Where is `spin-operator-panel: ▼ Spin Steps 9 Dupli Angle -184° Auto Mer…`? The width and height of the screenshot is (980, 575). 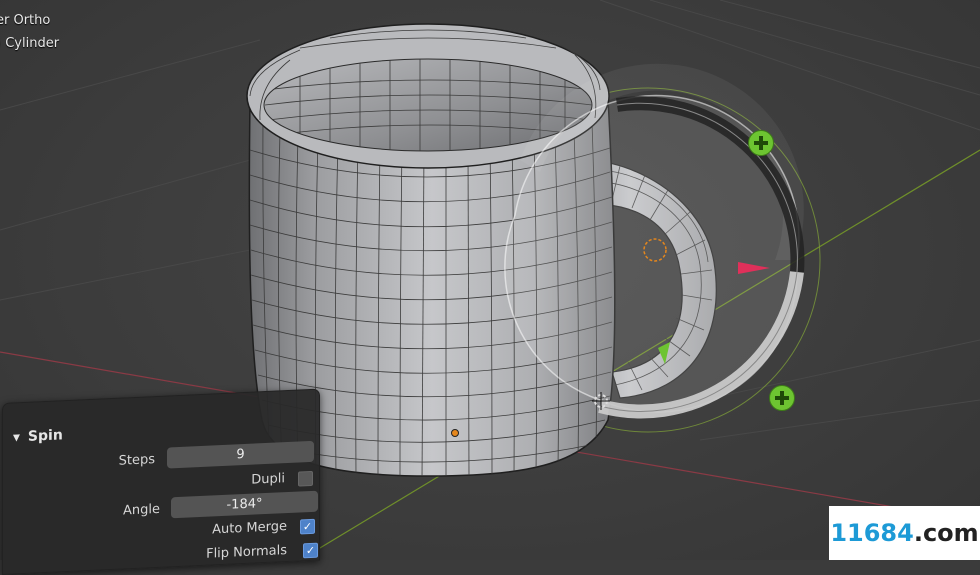
spin-operator-panel: ▼ Spin Steps 9 Dupli Angle -184° Auto Mer… is located at coordinates (161, 481).